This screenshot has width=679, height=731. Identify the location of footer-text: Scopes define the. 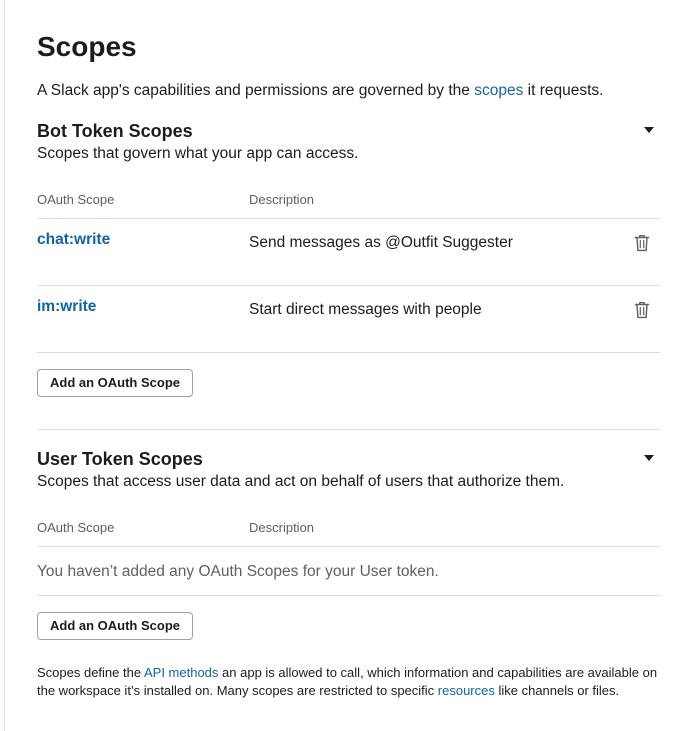
(90, 672).